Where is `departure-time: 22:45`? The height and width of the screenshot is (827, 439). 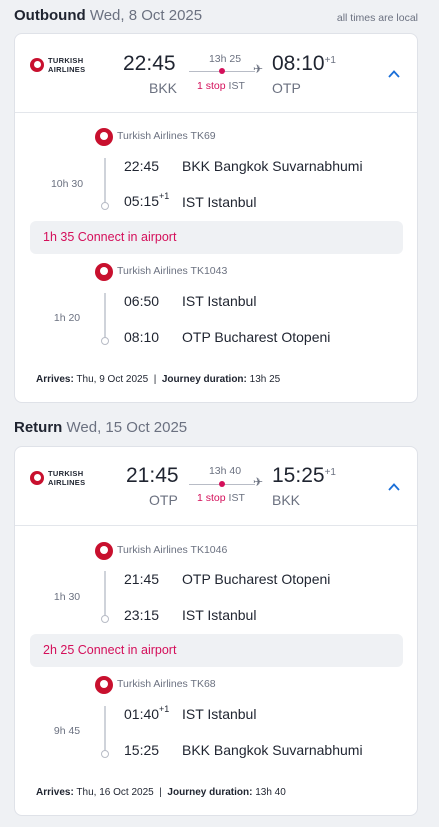 departure-time: 22:45 is located at coordinates (149, 63).